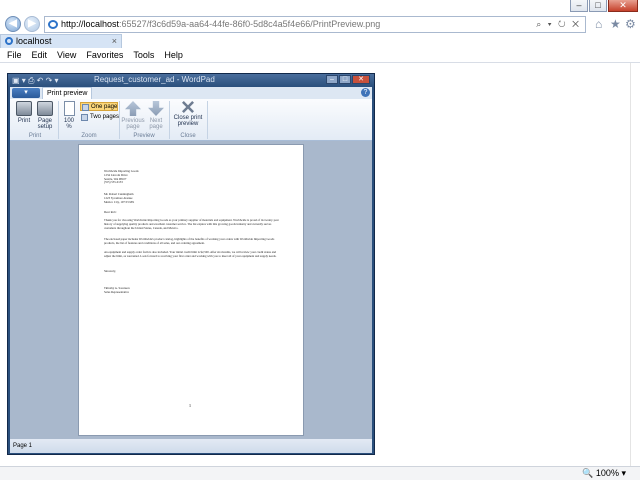 This screenshot has width=640, height=480. Describe the element at coordinates (24, 108) in the screenshot. I see `printer-icon` at that location.